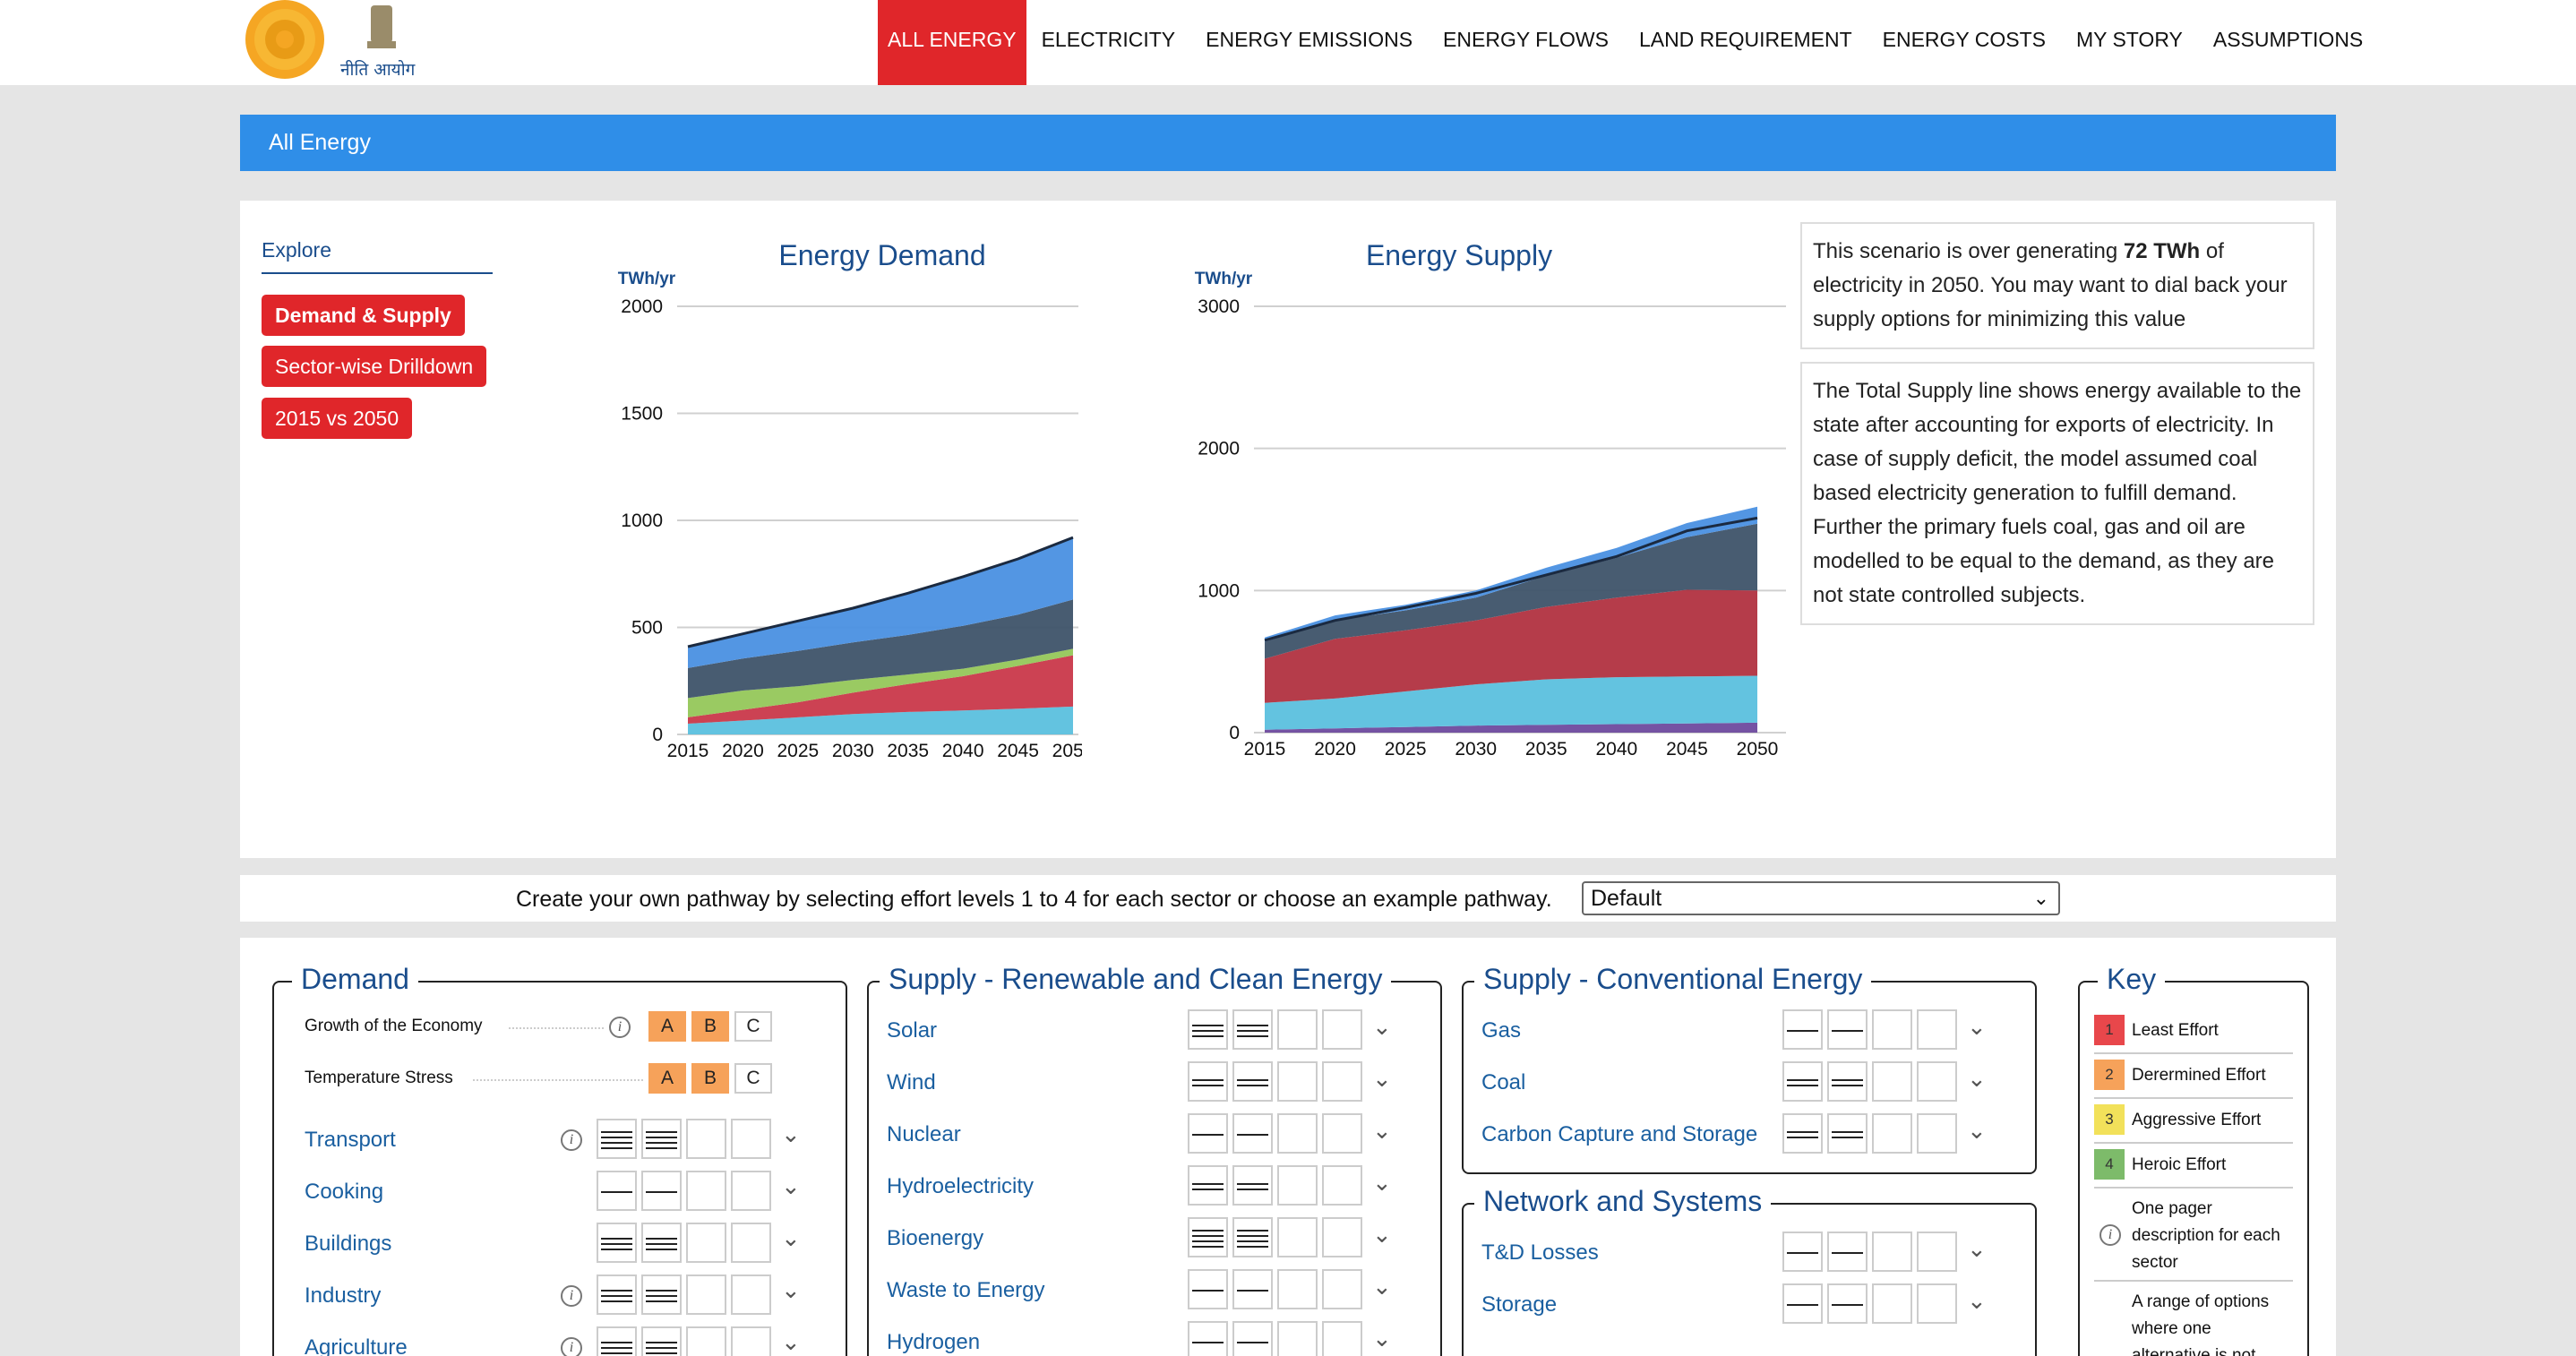 Image resolution: width=2576 pixels, height=1356 pixels. Describe the element at coordinates (924, 1134) in the screenshot. I see `lever-nuclear: Nuclear` at that location.